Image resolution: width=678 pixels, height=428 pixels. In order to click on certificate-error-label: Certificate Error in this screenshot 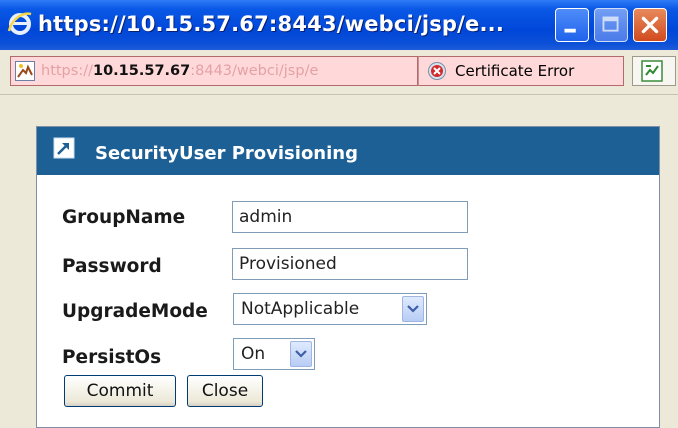, I will do `click(515, 71)`.